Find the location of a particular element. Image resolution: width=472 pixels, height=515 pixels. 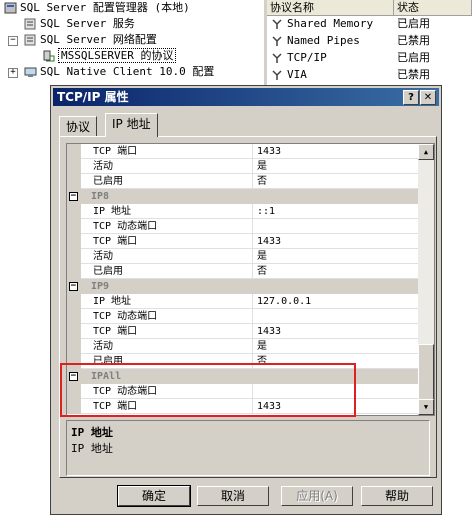

tab-ip-address: IP 地址 is located at coordinates (131, 125).